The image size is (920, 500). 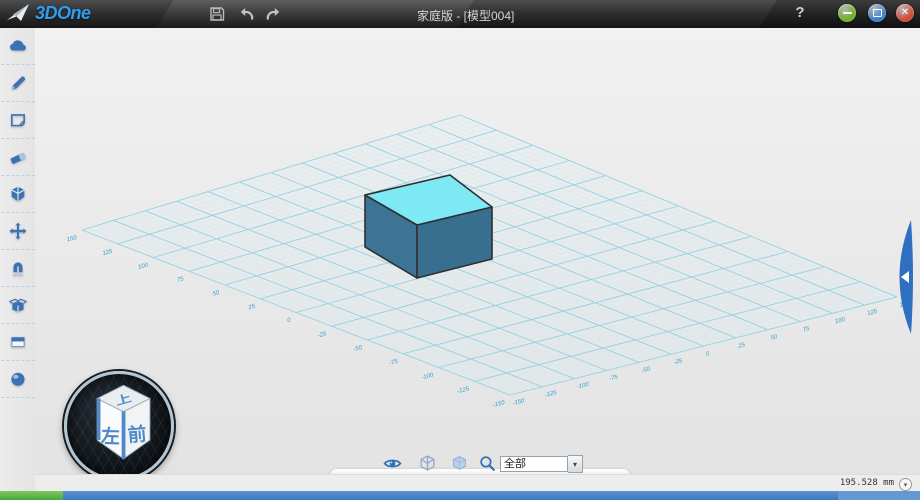 What do you see at coordinates (99, 419) in the screenshot?
I see `navcube-left-edge-highlight` at bounding box center [99, 419].